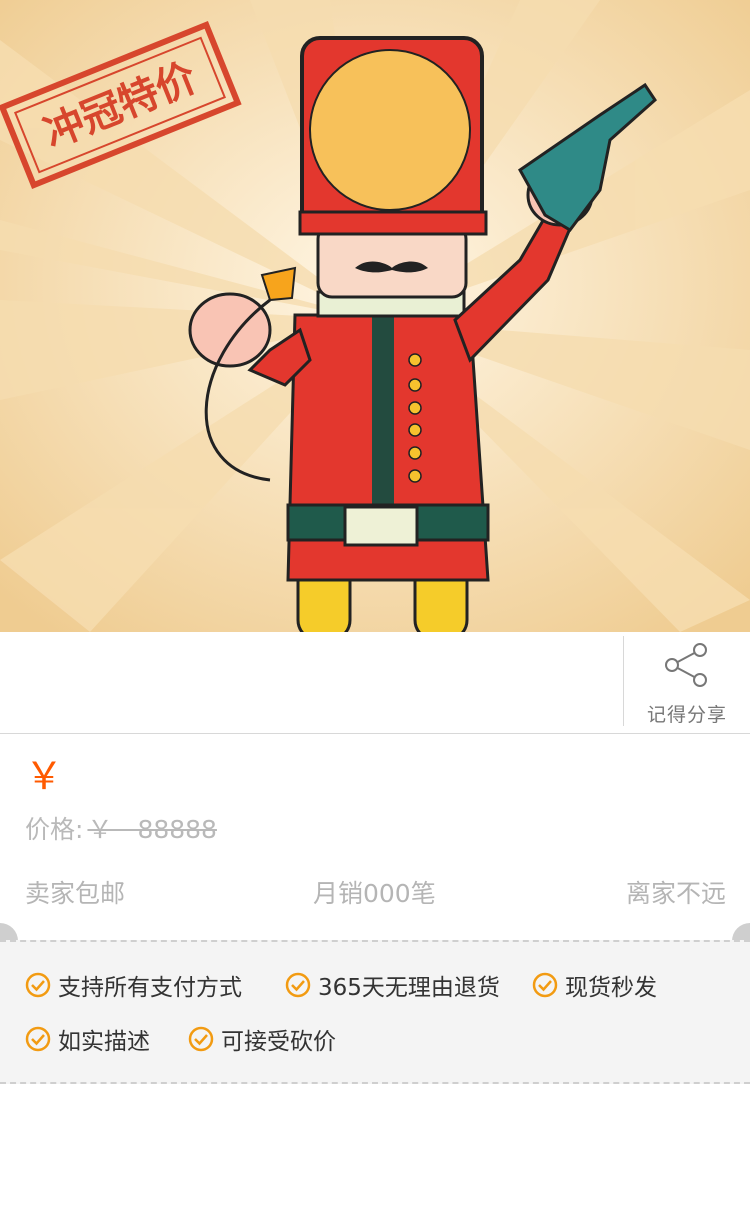 This screenshot has height=1208, width=750. What do you see at coordinates (150, 988) in the screenshot?
I see `guarantee-label: 支持所有支付方式` at bounding box center [150, 988].